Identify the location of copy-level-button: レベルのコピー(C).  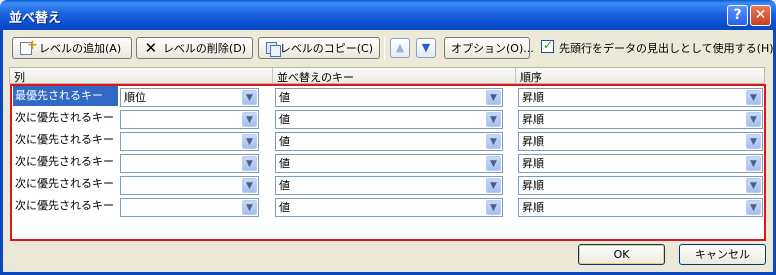
(319, 48).